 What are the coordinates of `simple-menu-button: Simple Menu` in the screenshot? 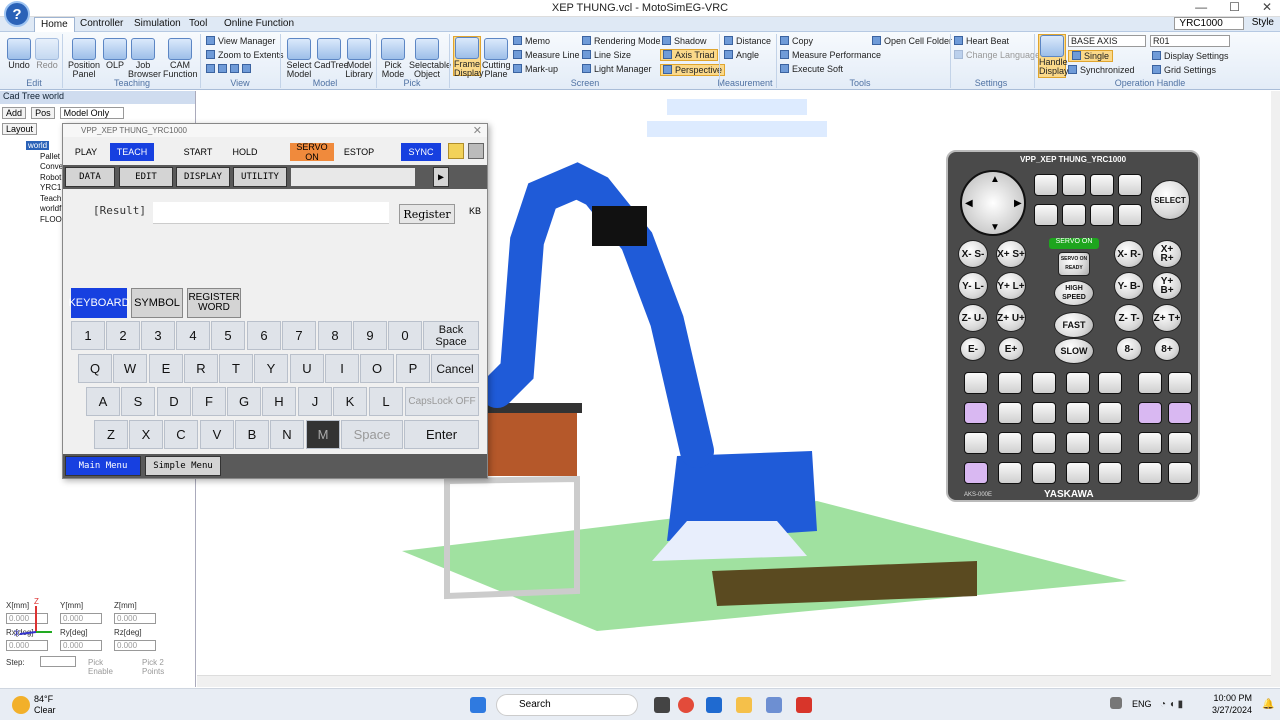 It's located at (183, 466).